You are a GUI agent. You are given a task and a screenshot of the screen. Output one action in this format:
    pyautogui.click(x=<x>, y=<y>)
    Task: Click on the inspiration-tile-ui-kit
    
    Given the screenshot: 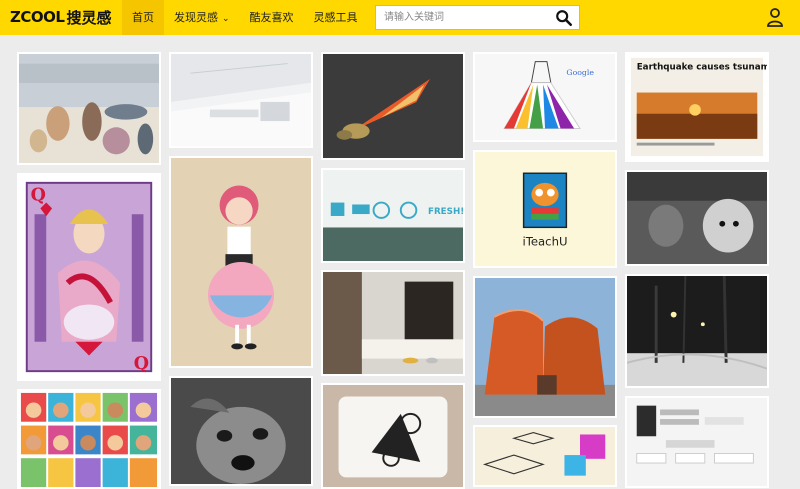 What is the action you would take?
    pyautogui.click(x=697, y=442)
    